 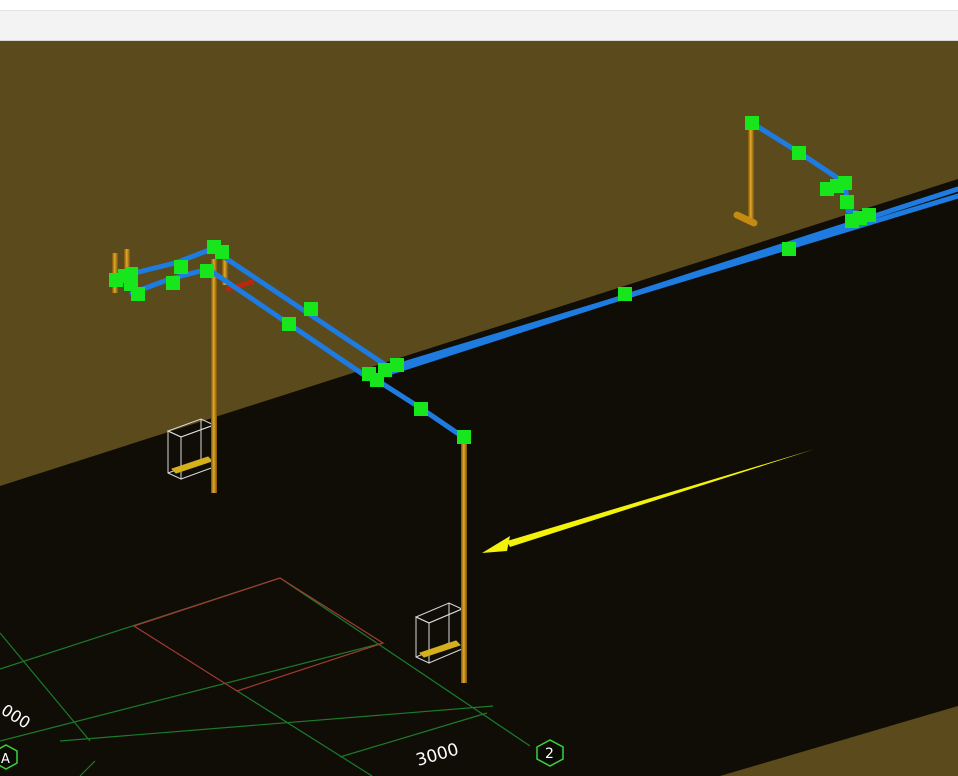 What do you see at coordinates (5, 759) in the screenshot?
I see `grid-tag-a-label: A` at bounding box center [5, 759].